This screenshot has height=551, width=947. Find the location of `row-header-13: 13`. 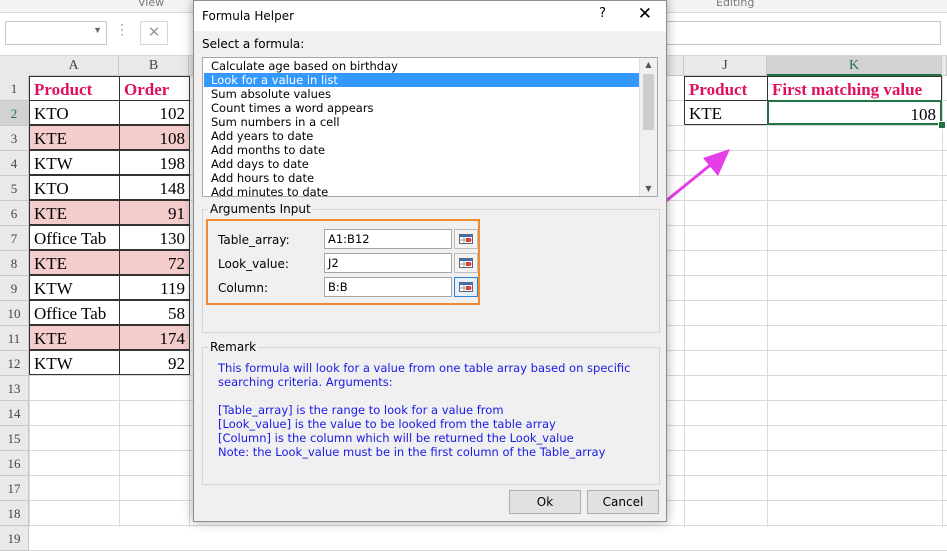

row-header-13: 13 is located at coordinates (14, 388).